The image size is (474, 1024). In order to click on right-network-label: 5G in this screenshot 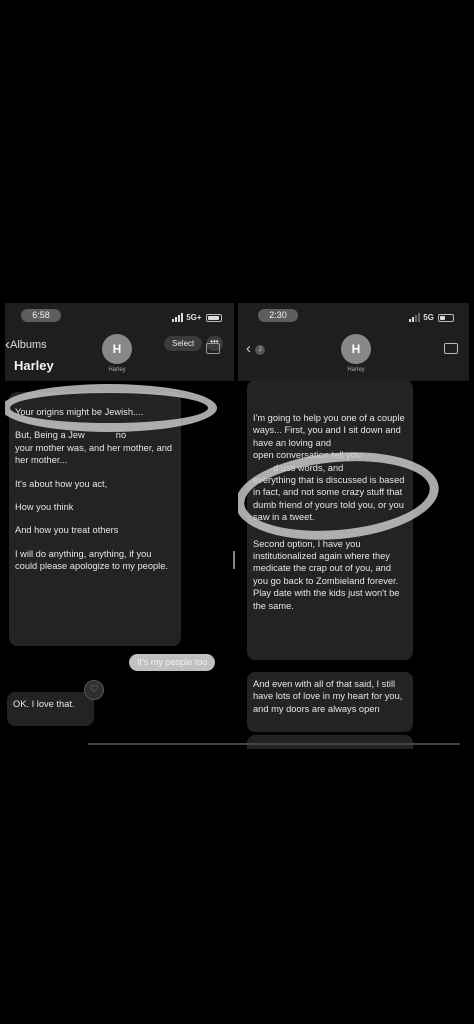, I will do `click(428, 317)`.